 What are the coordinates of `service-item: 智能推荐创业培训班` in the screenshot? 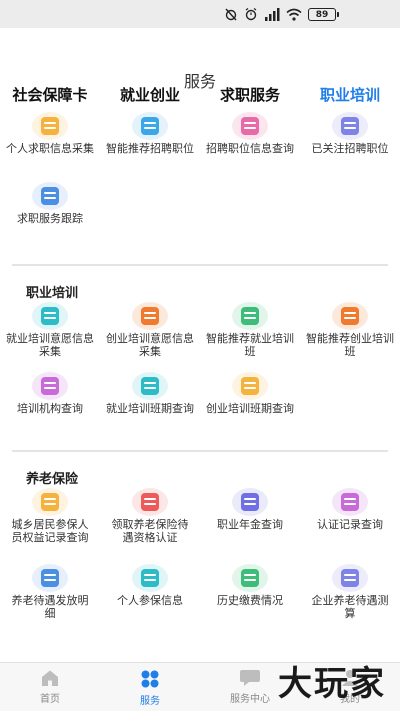 It's located at (350, 337).